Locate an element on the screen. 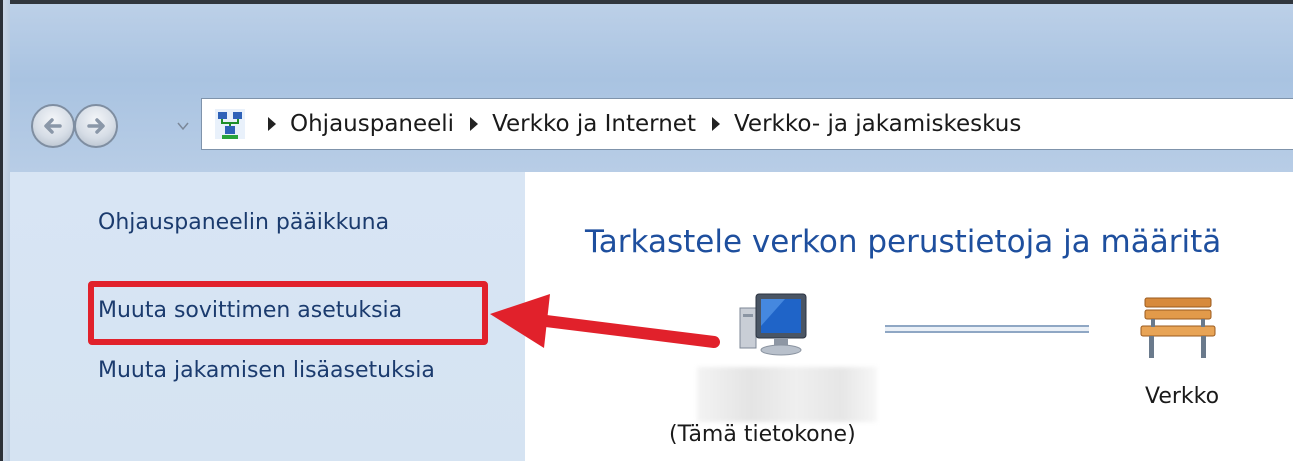  computer-icon is located at coordinates (775, 328).